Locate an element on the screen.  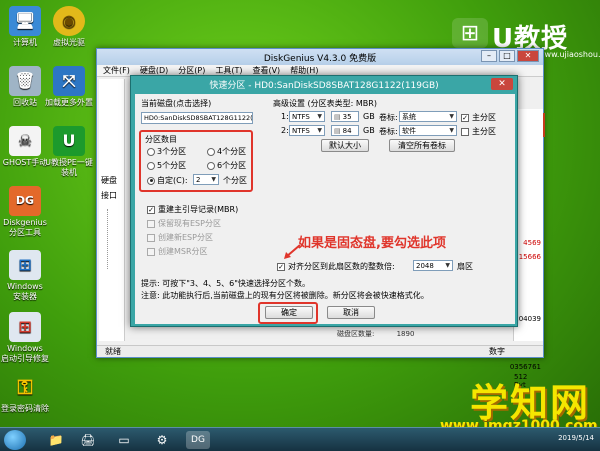
cancel-button: 取消 is located at coordinates (351, 312).